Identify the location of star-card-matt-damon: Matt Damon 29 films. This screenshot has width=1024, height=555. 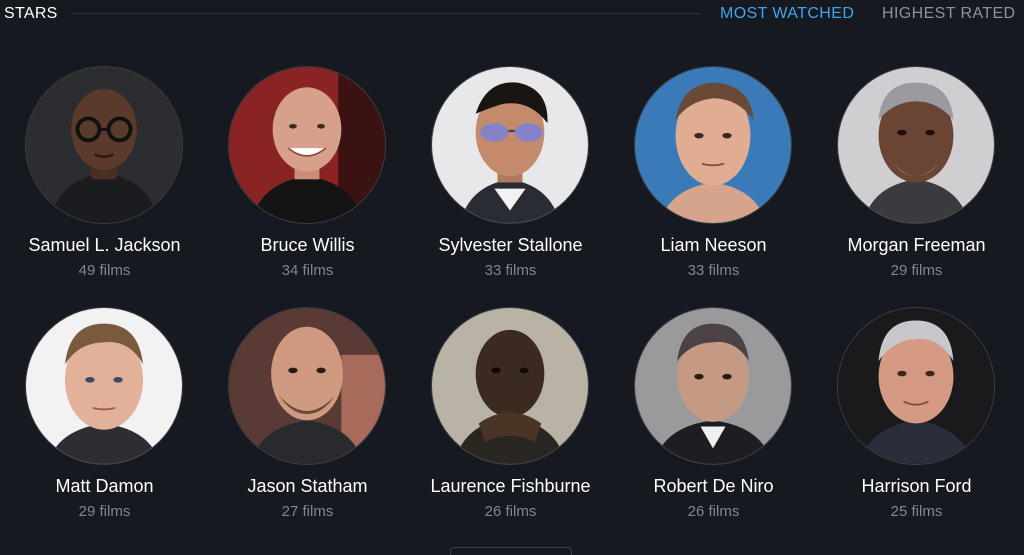
(104, 423).